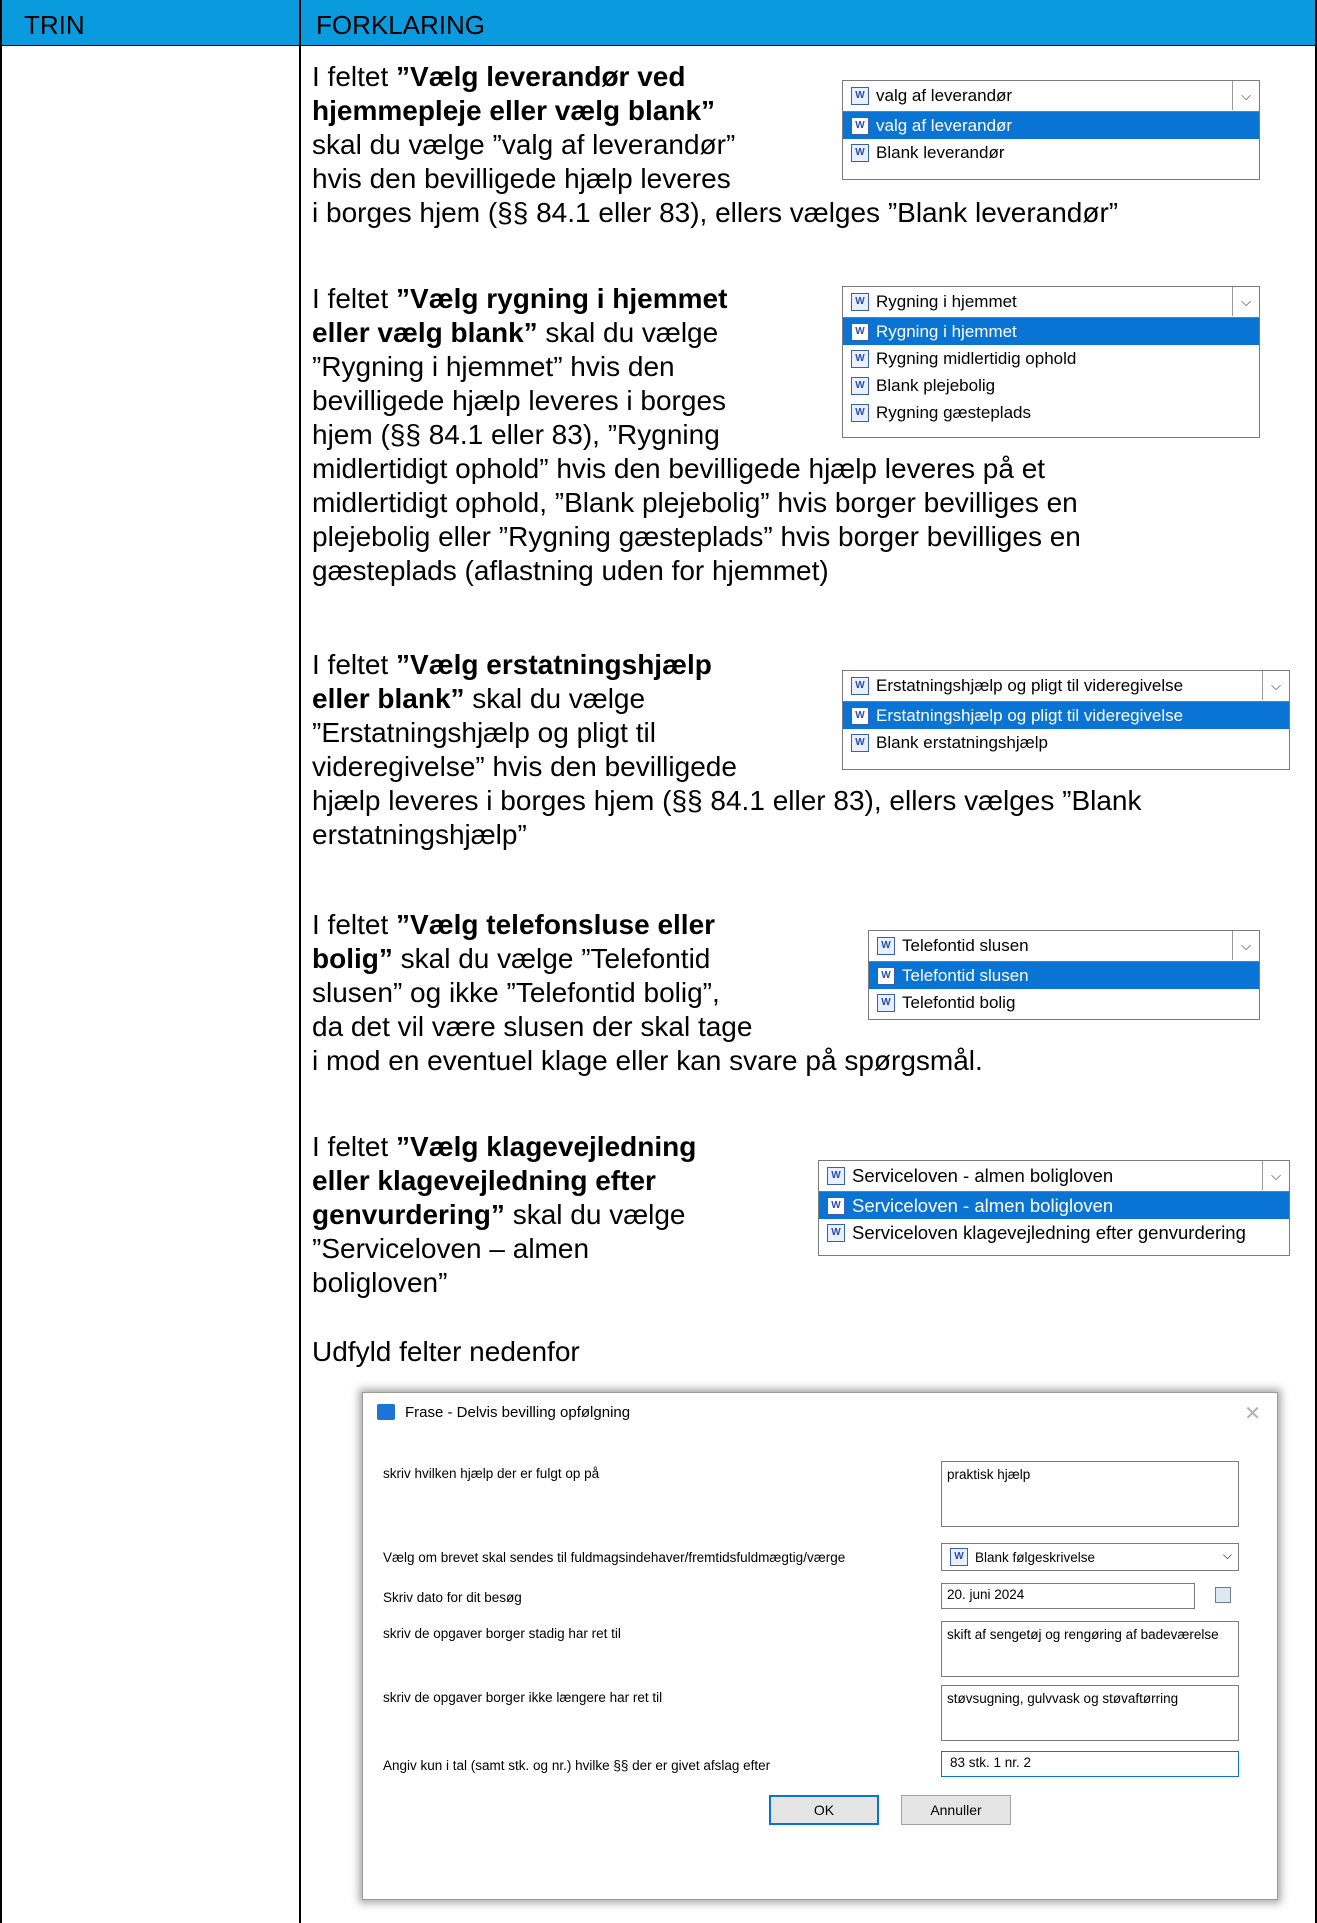  What do you see at coordinates (1068, 1596) in the screenshot?
I see `visit-date-input: 20. juni 2024` at bounding box center [1068, 1596].